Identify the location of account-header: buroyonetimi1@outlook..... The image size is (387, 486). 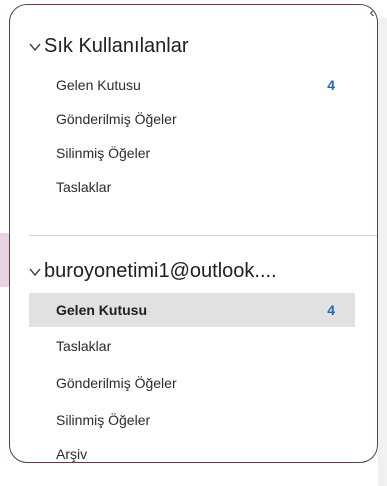
(153, 271).